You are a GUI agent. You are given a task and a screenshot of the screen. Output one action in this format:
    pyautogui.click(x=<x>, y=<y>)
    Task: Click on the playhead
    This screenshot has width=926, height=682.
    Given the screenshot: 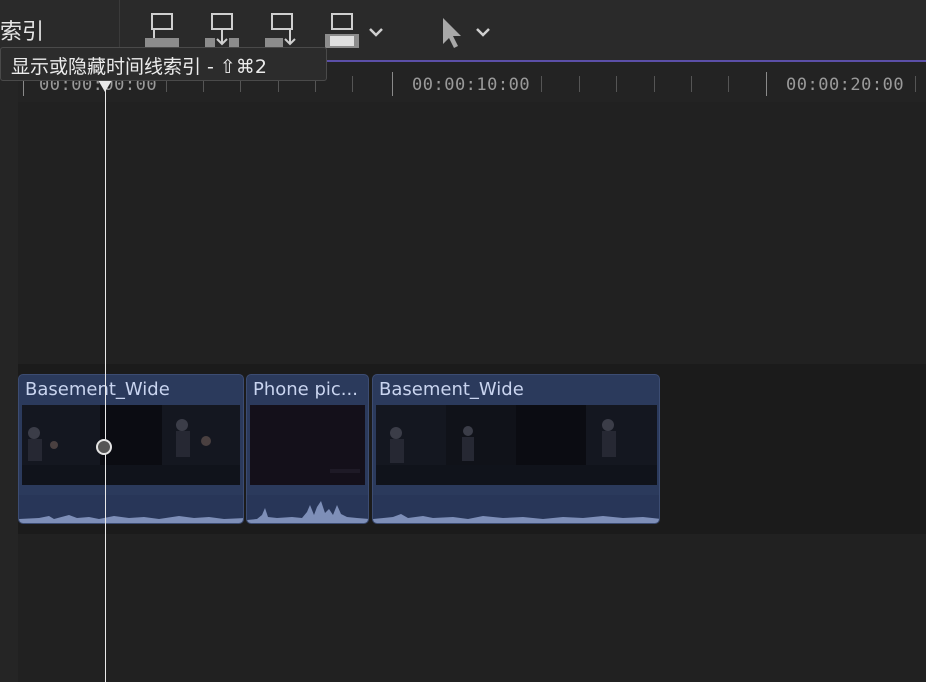 What is the action you would take?
    pyautogui.click(x=105, y=372)
    